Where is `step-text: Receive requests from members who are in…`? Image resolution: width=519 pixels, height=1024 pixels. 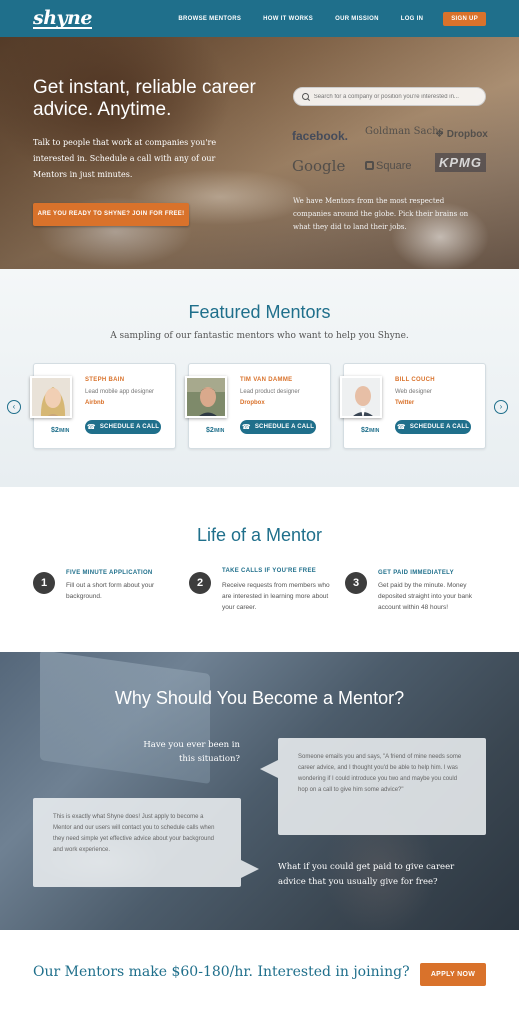
step-text: Receive requests from members who are in… is located at coordinates (276, 596).